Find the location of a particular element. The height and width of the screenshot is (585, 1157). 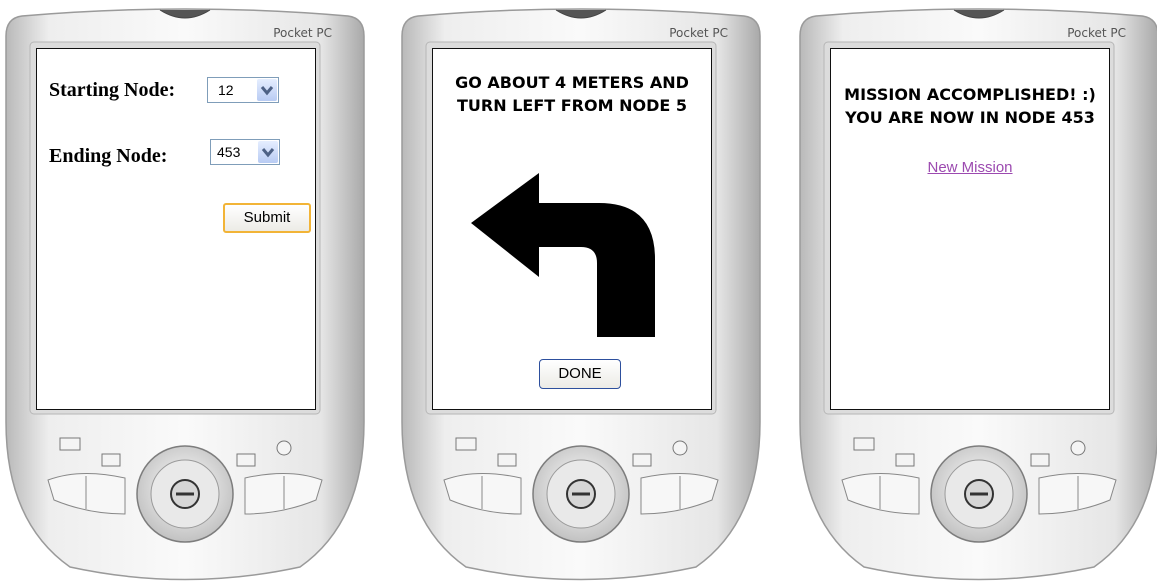

ending-node-label: Ending Node: is located at coordinates (108, 156).